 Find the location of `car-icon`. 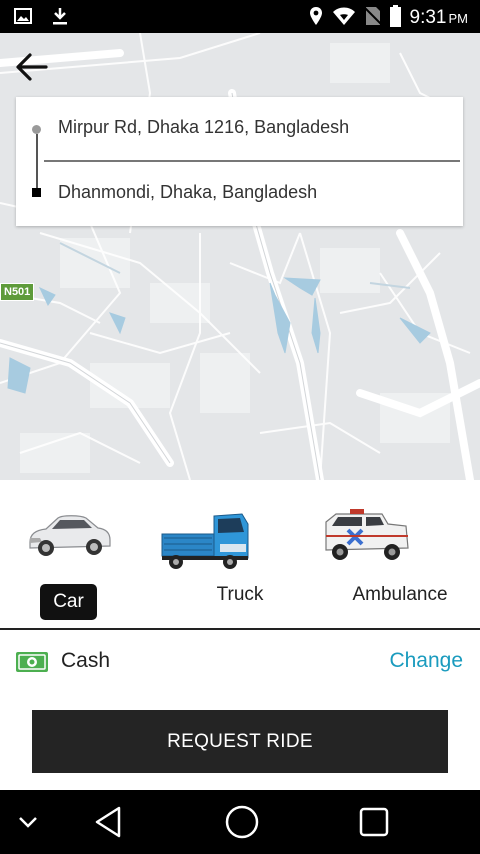

car-icon is located at coordinates (70, 535).